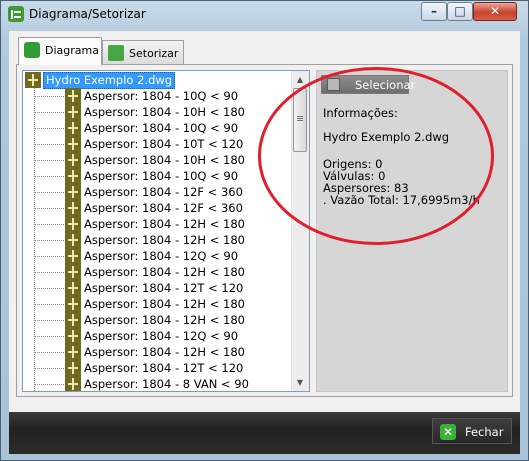 Image resolution: width=529 pixels, height=461 pixels. What do you see at coordinates (153, 383) in the screenshot?
I see `tree-item: Aspersor: 1804 - 8 VAN < 90` at bounding box center [153, 383].